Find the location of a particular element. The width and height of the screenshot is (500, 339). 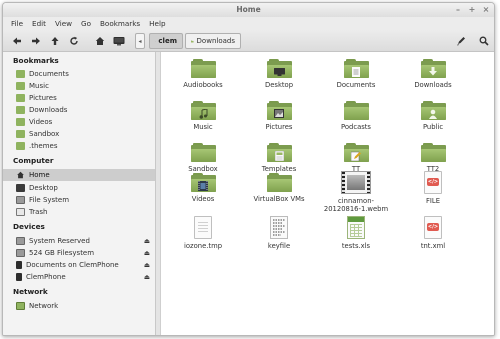

maximize-button: + is located at coordinates (472, 10).